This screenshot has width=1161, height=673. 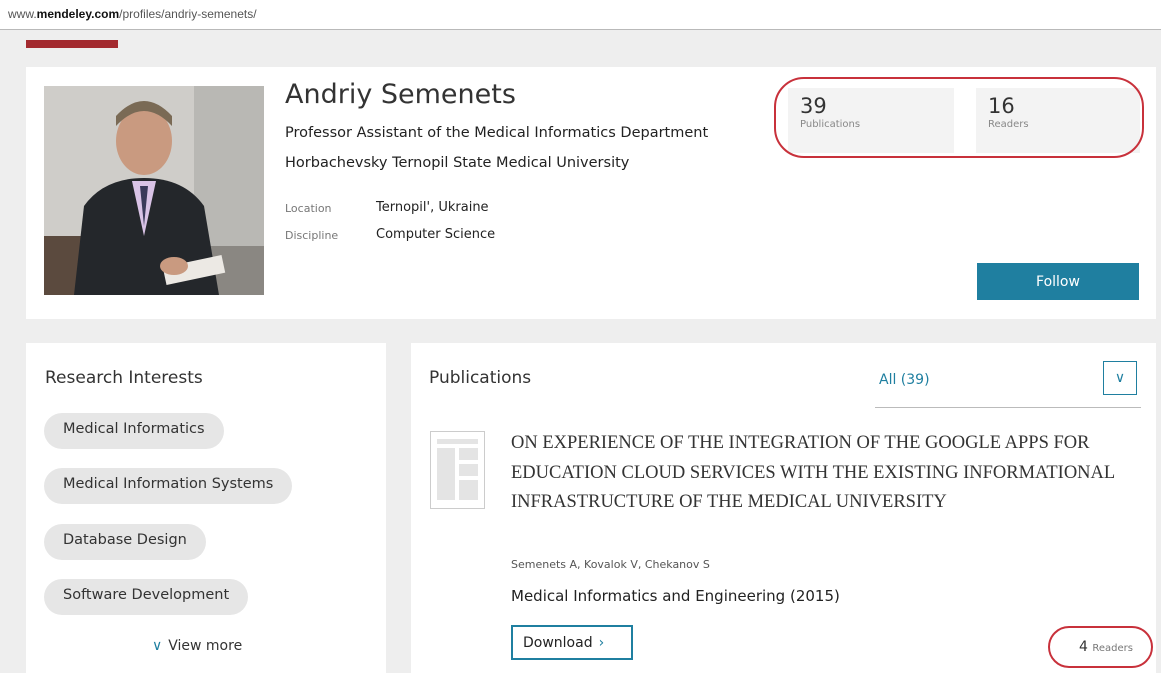 I want to click on interest-tag: Database Design, so click(x=125, y=542).